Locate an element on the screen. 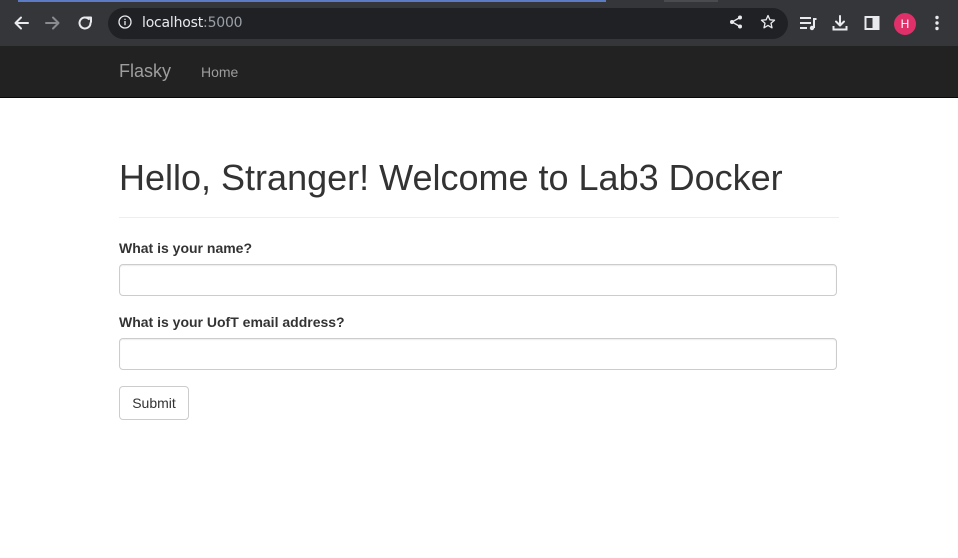 This screenshot has width=958, height=558. name-input is located at coordinates (478, 280).